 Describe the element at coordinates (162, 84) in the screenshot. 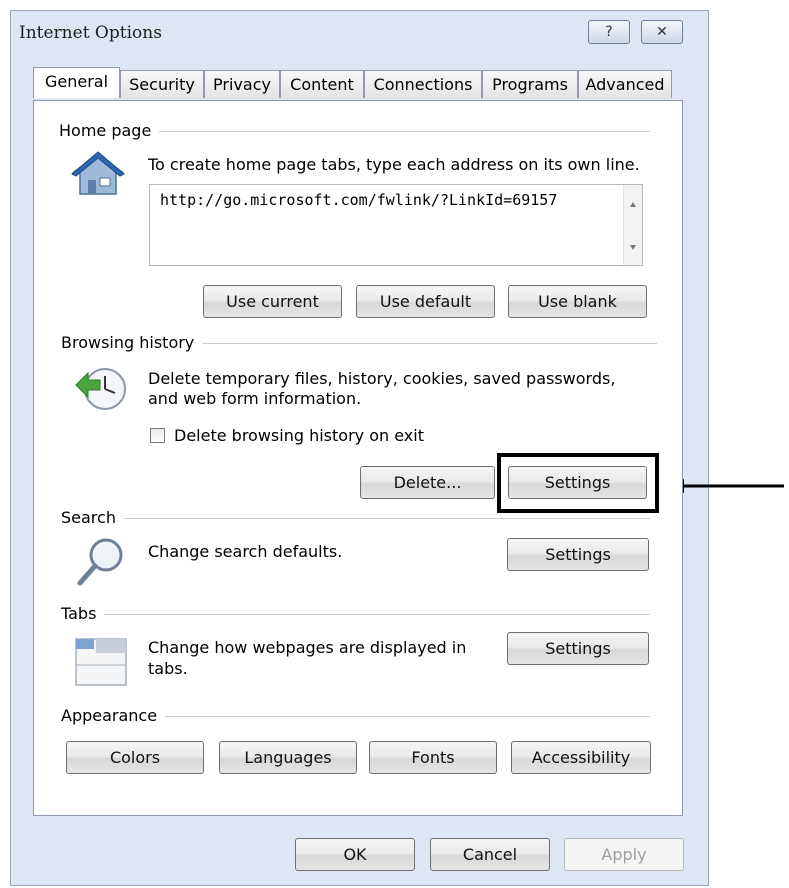

I see `tab-security: Security` at that location.